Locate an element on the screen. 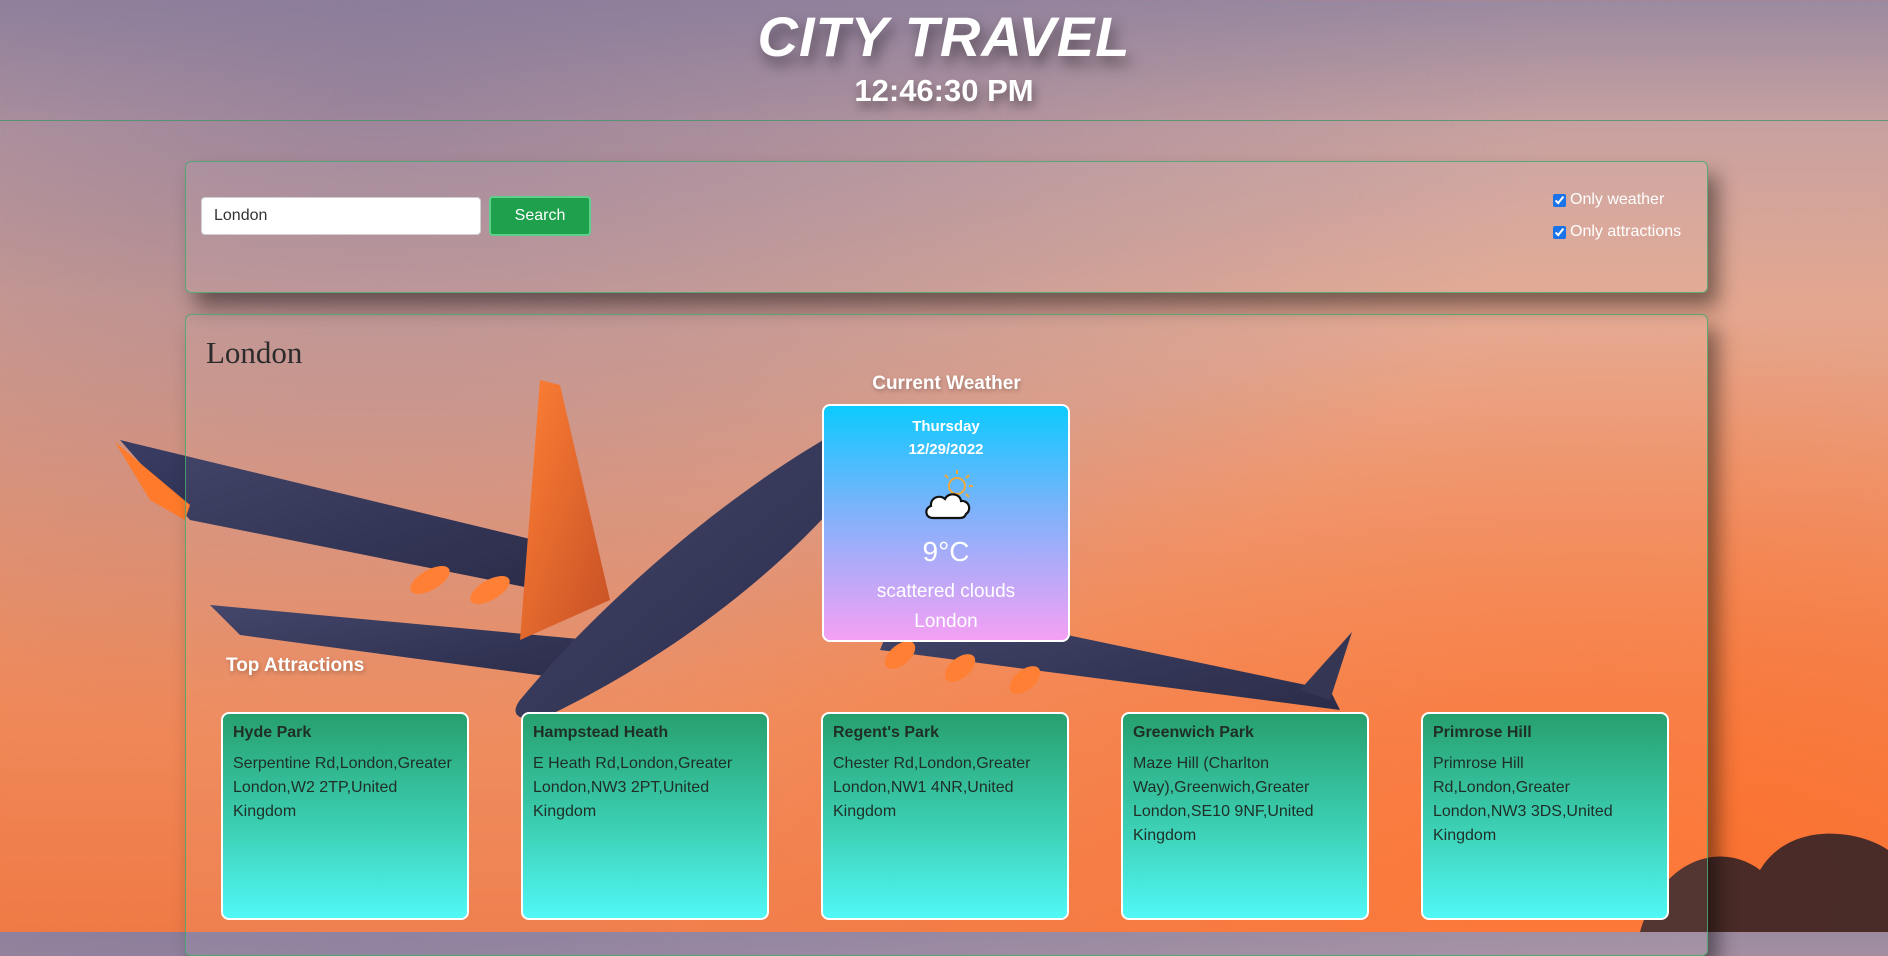 The height and width of the screenshot is (956, 1888). attraction-name: Hyde Park is located at coordinates (272, 732).